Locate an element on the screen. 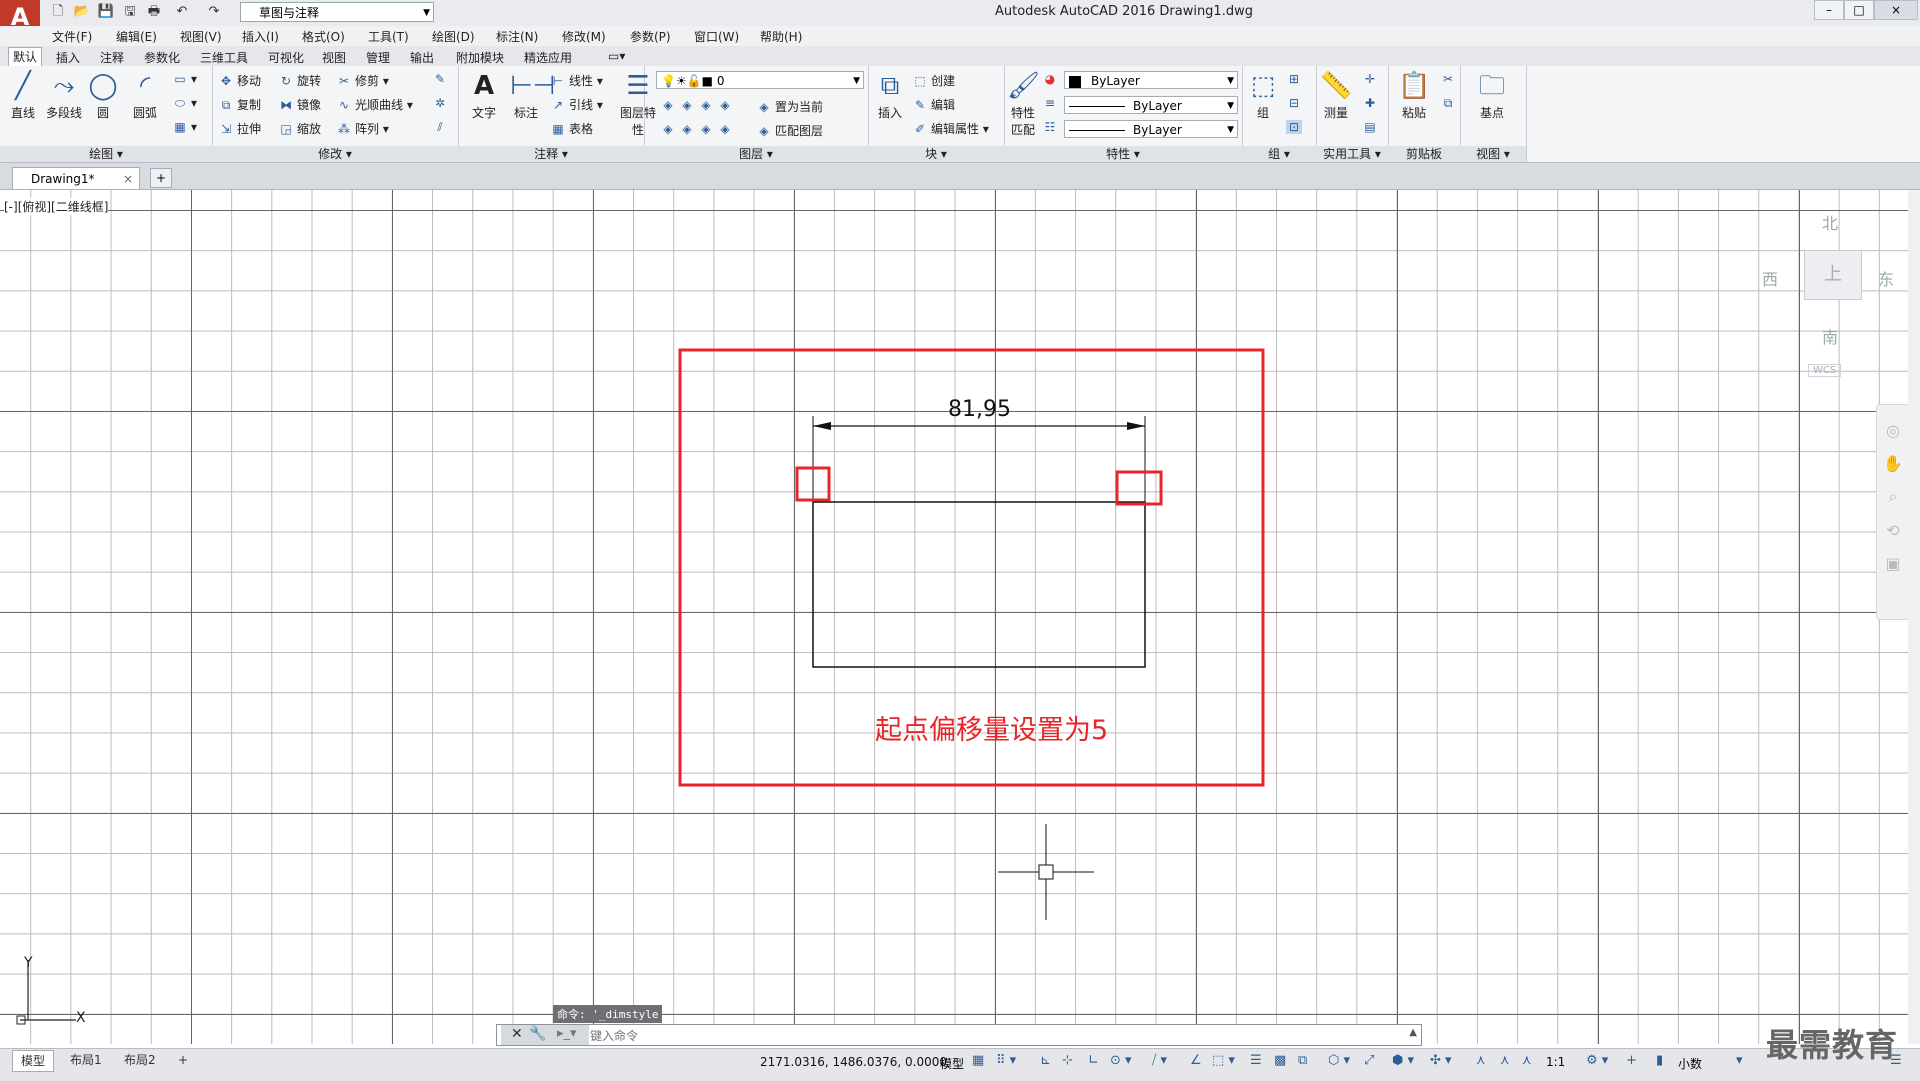  cursor-icon: ✚ is located at coordinates (1371, 103).